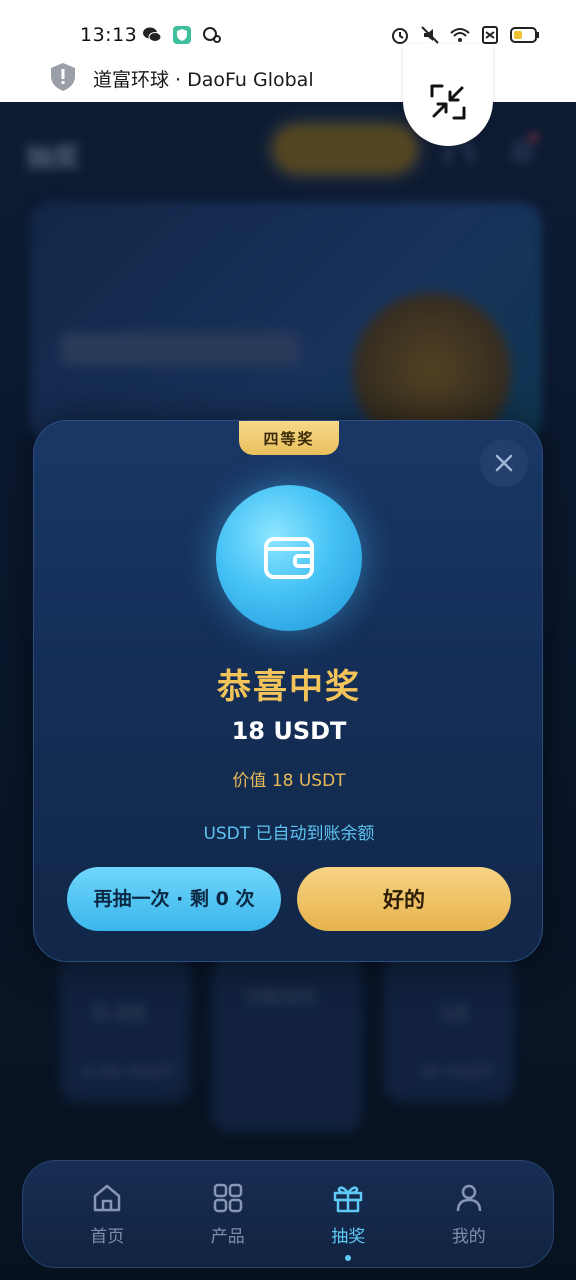 Image resolution: width=576 pixels, height=1280 pixels. Describe the element at coordinates (448, 102) in the screenshot. I see `exit-fullscreen-icon` at that location.